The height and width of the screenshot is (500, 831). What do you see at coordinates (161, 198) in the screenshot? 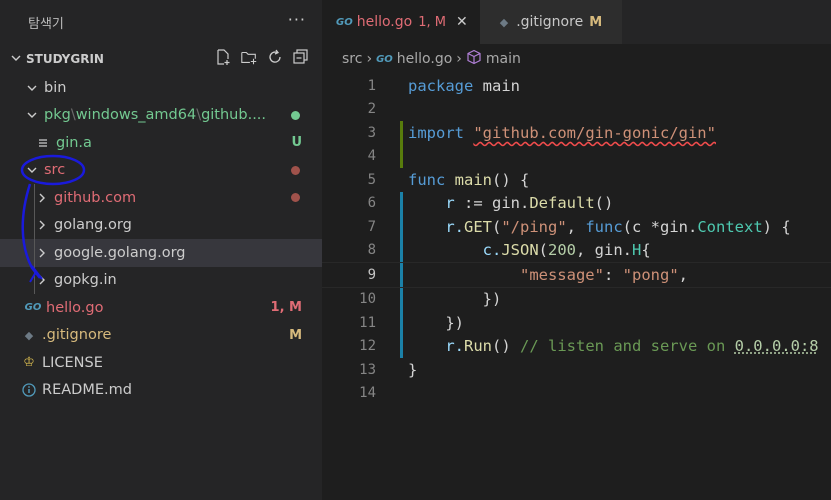
I see `tree-item: github.com` at bounding box center [161, 198].